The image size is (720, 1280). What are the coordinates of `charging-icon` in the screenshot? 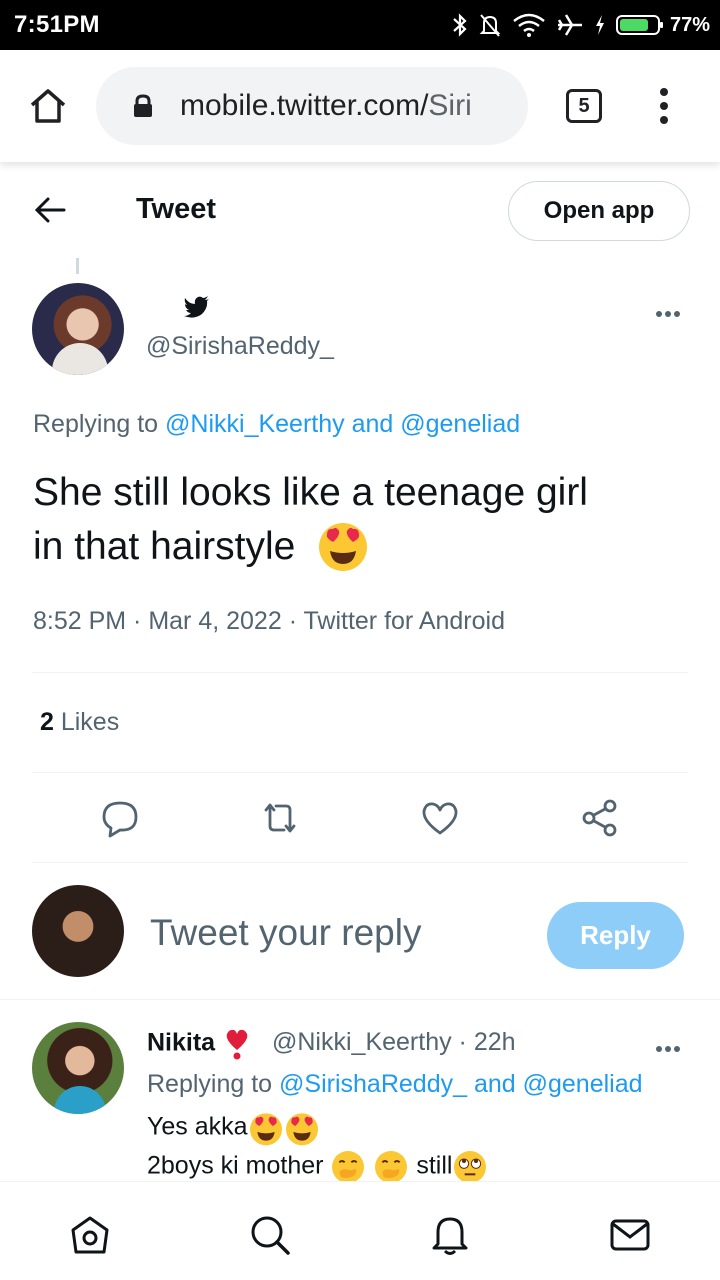 It's located at (599, 25).